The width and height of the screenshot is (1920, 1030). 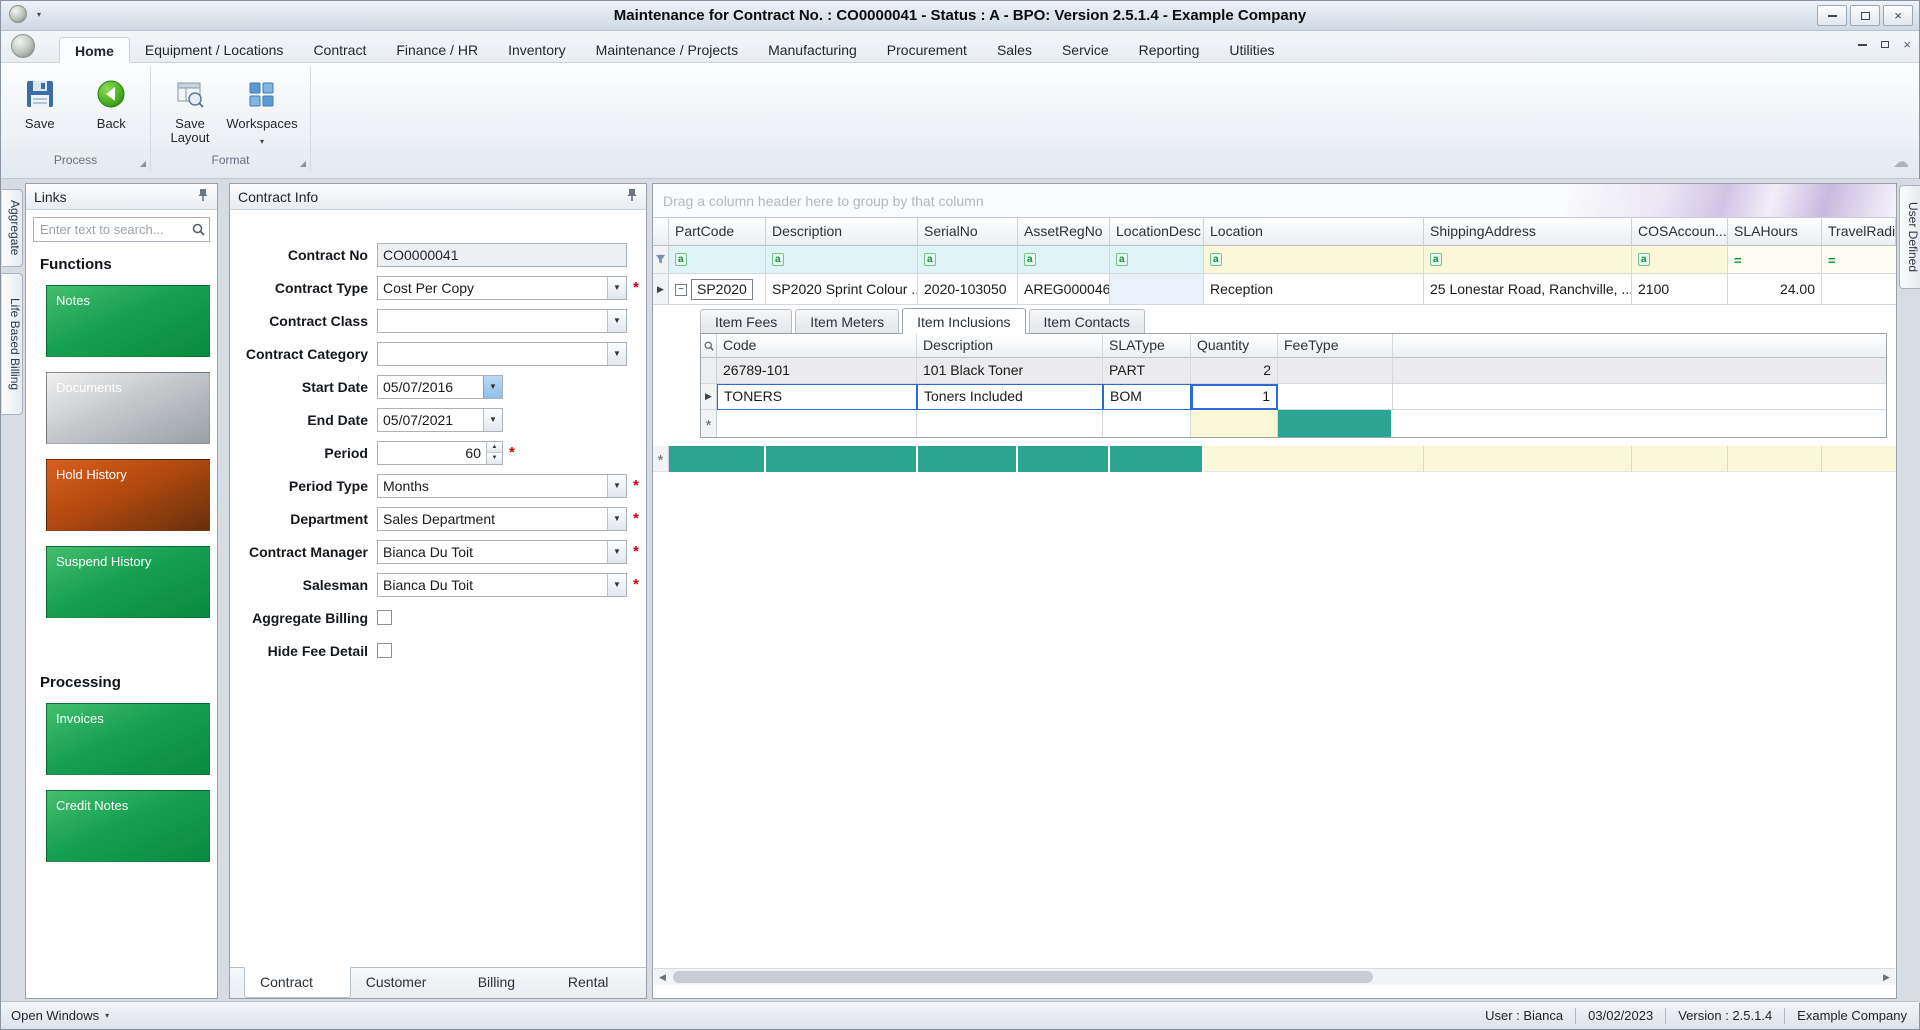 I want to click on cell-slahours: 24.00, so click(x=1775, y=289).